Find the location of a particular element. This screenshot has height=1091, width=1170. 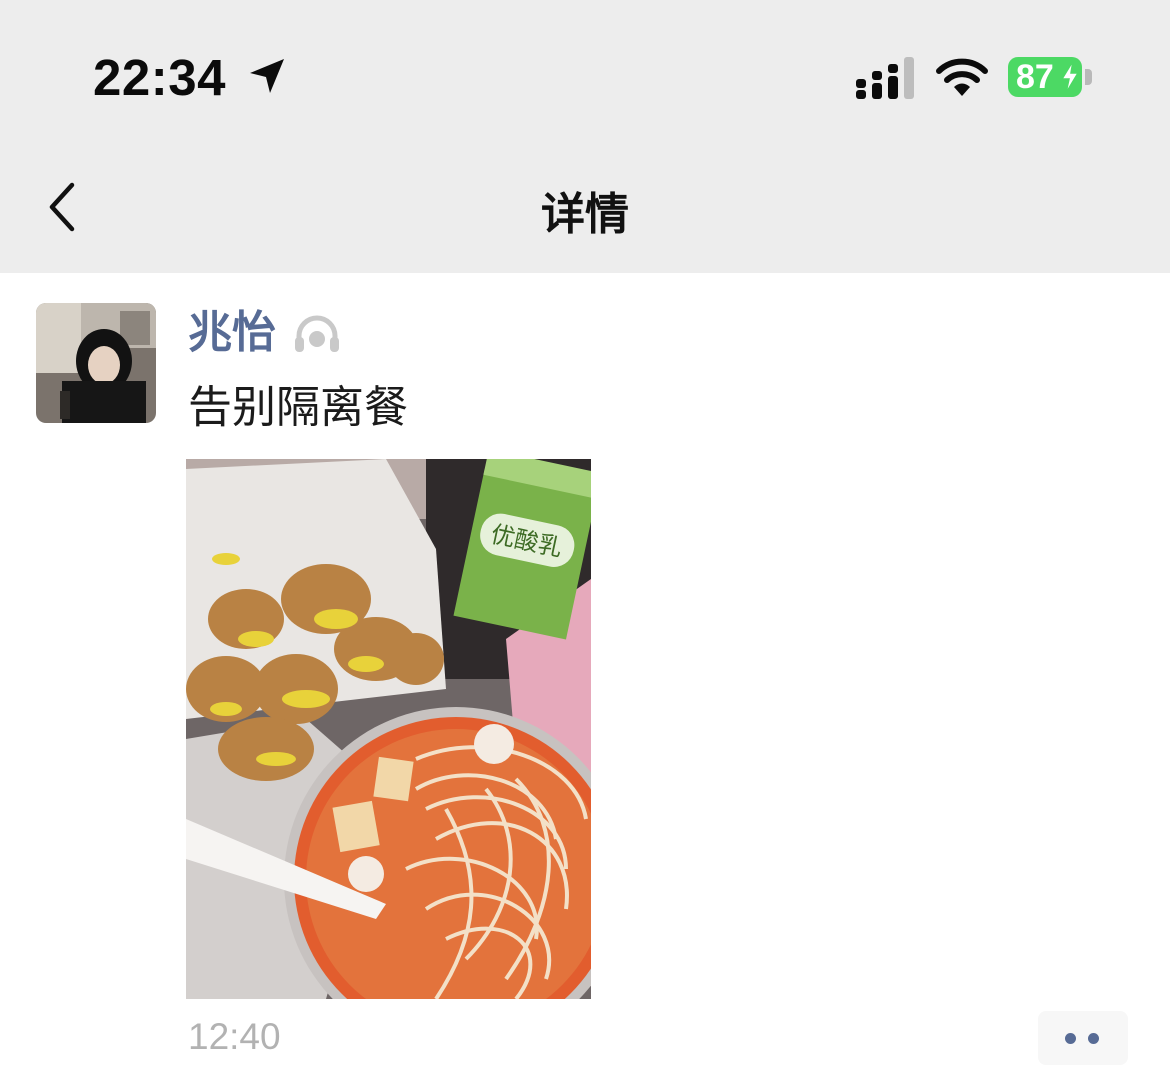

post-text: 告别隔离餐 is located at coordinates (298, 407).